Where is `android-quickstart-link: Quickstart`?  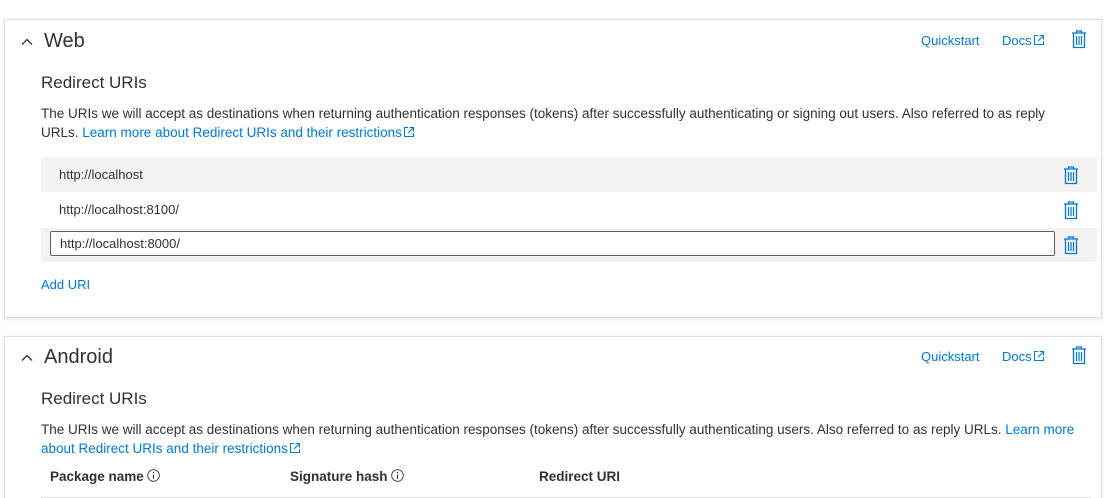 android-quickstart-link: Quickstart is located at coordinates (950, 357).